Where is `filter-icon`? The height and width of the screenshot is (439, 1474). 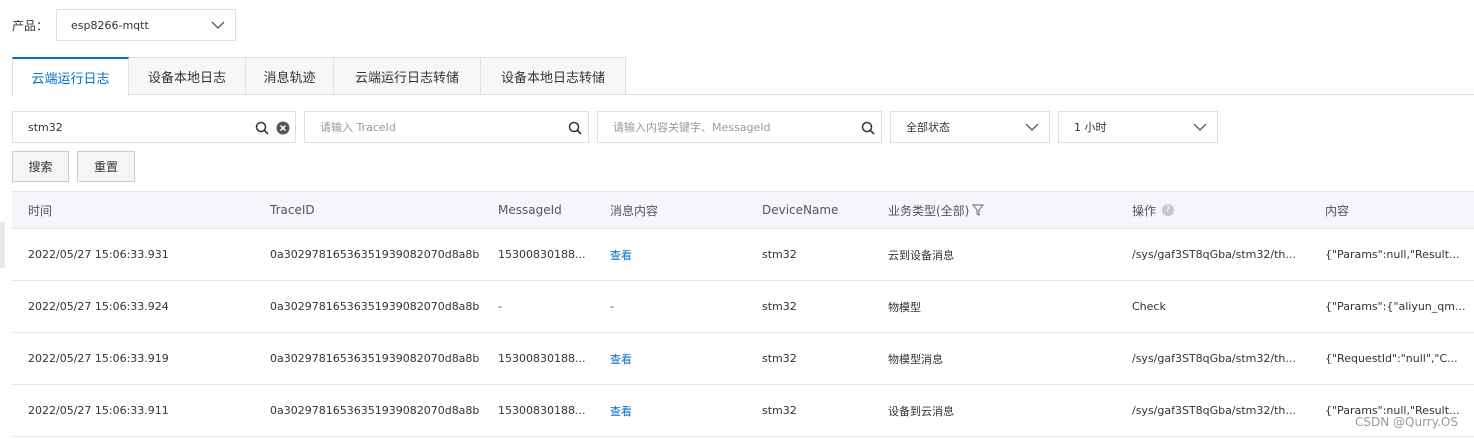 filter-icon is located at coordinates (978, 210).